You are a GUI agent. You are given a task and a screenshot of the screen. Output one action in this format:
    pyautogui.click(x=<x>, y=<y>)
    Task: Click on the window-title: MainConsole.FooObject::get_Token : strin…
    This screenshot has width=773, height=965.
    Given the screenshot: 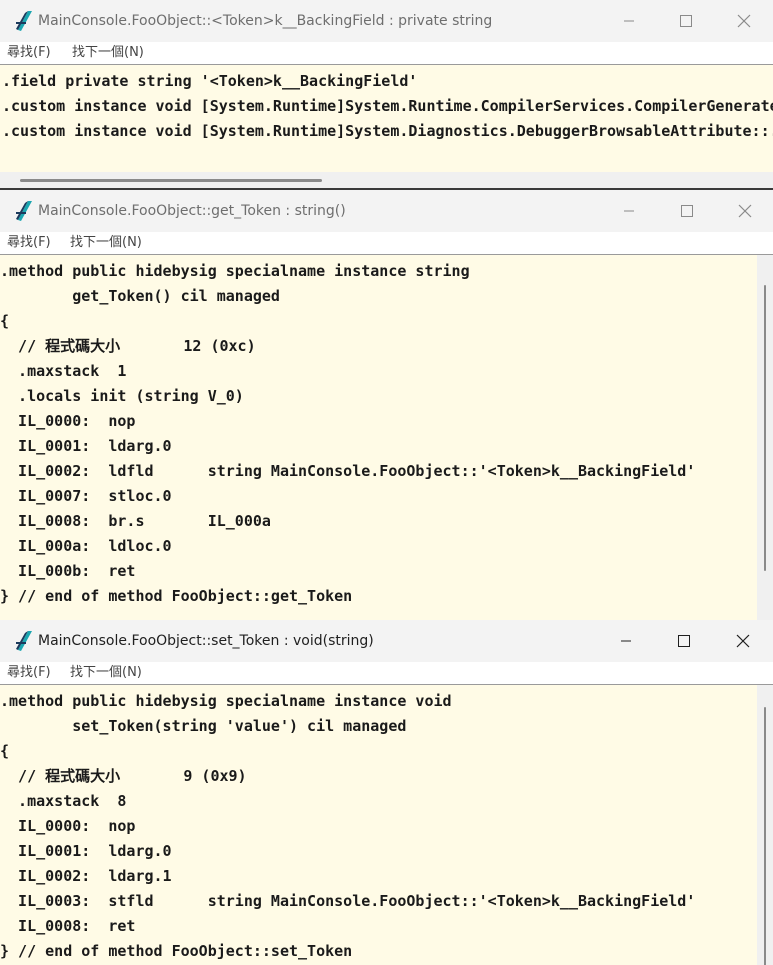 What is the action you would take?
    pyautogui.click(x=192, y=211)
    